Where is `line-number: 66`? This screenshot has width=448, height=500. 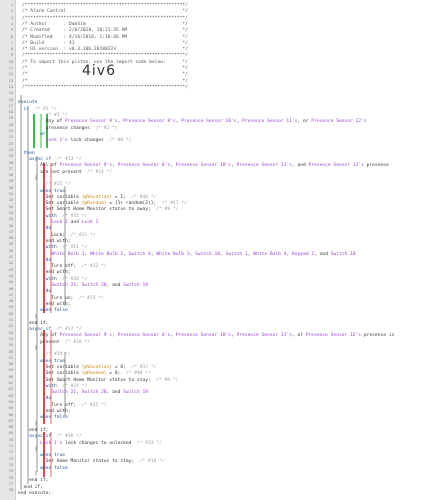
line-number: 66 is located at coordinates (10, 414).